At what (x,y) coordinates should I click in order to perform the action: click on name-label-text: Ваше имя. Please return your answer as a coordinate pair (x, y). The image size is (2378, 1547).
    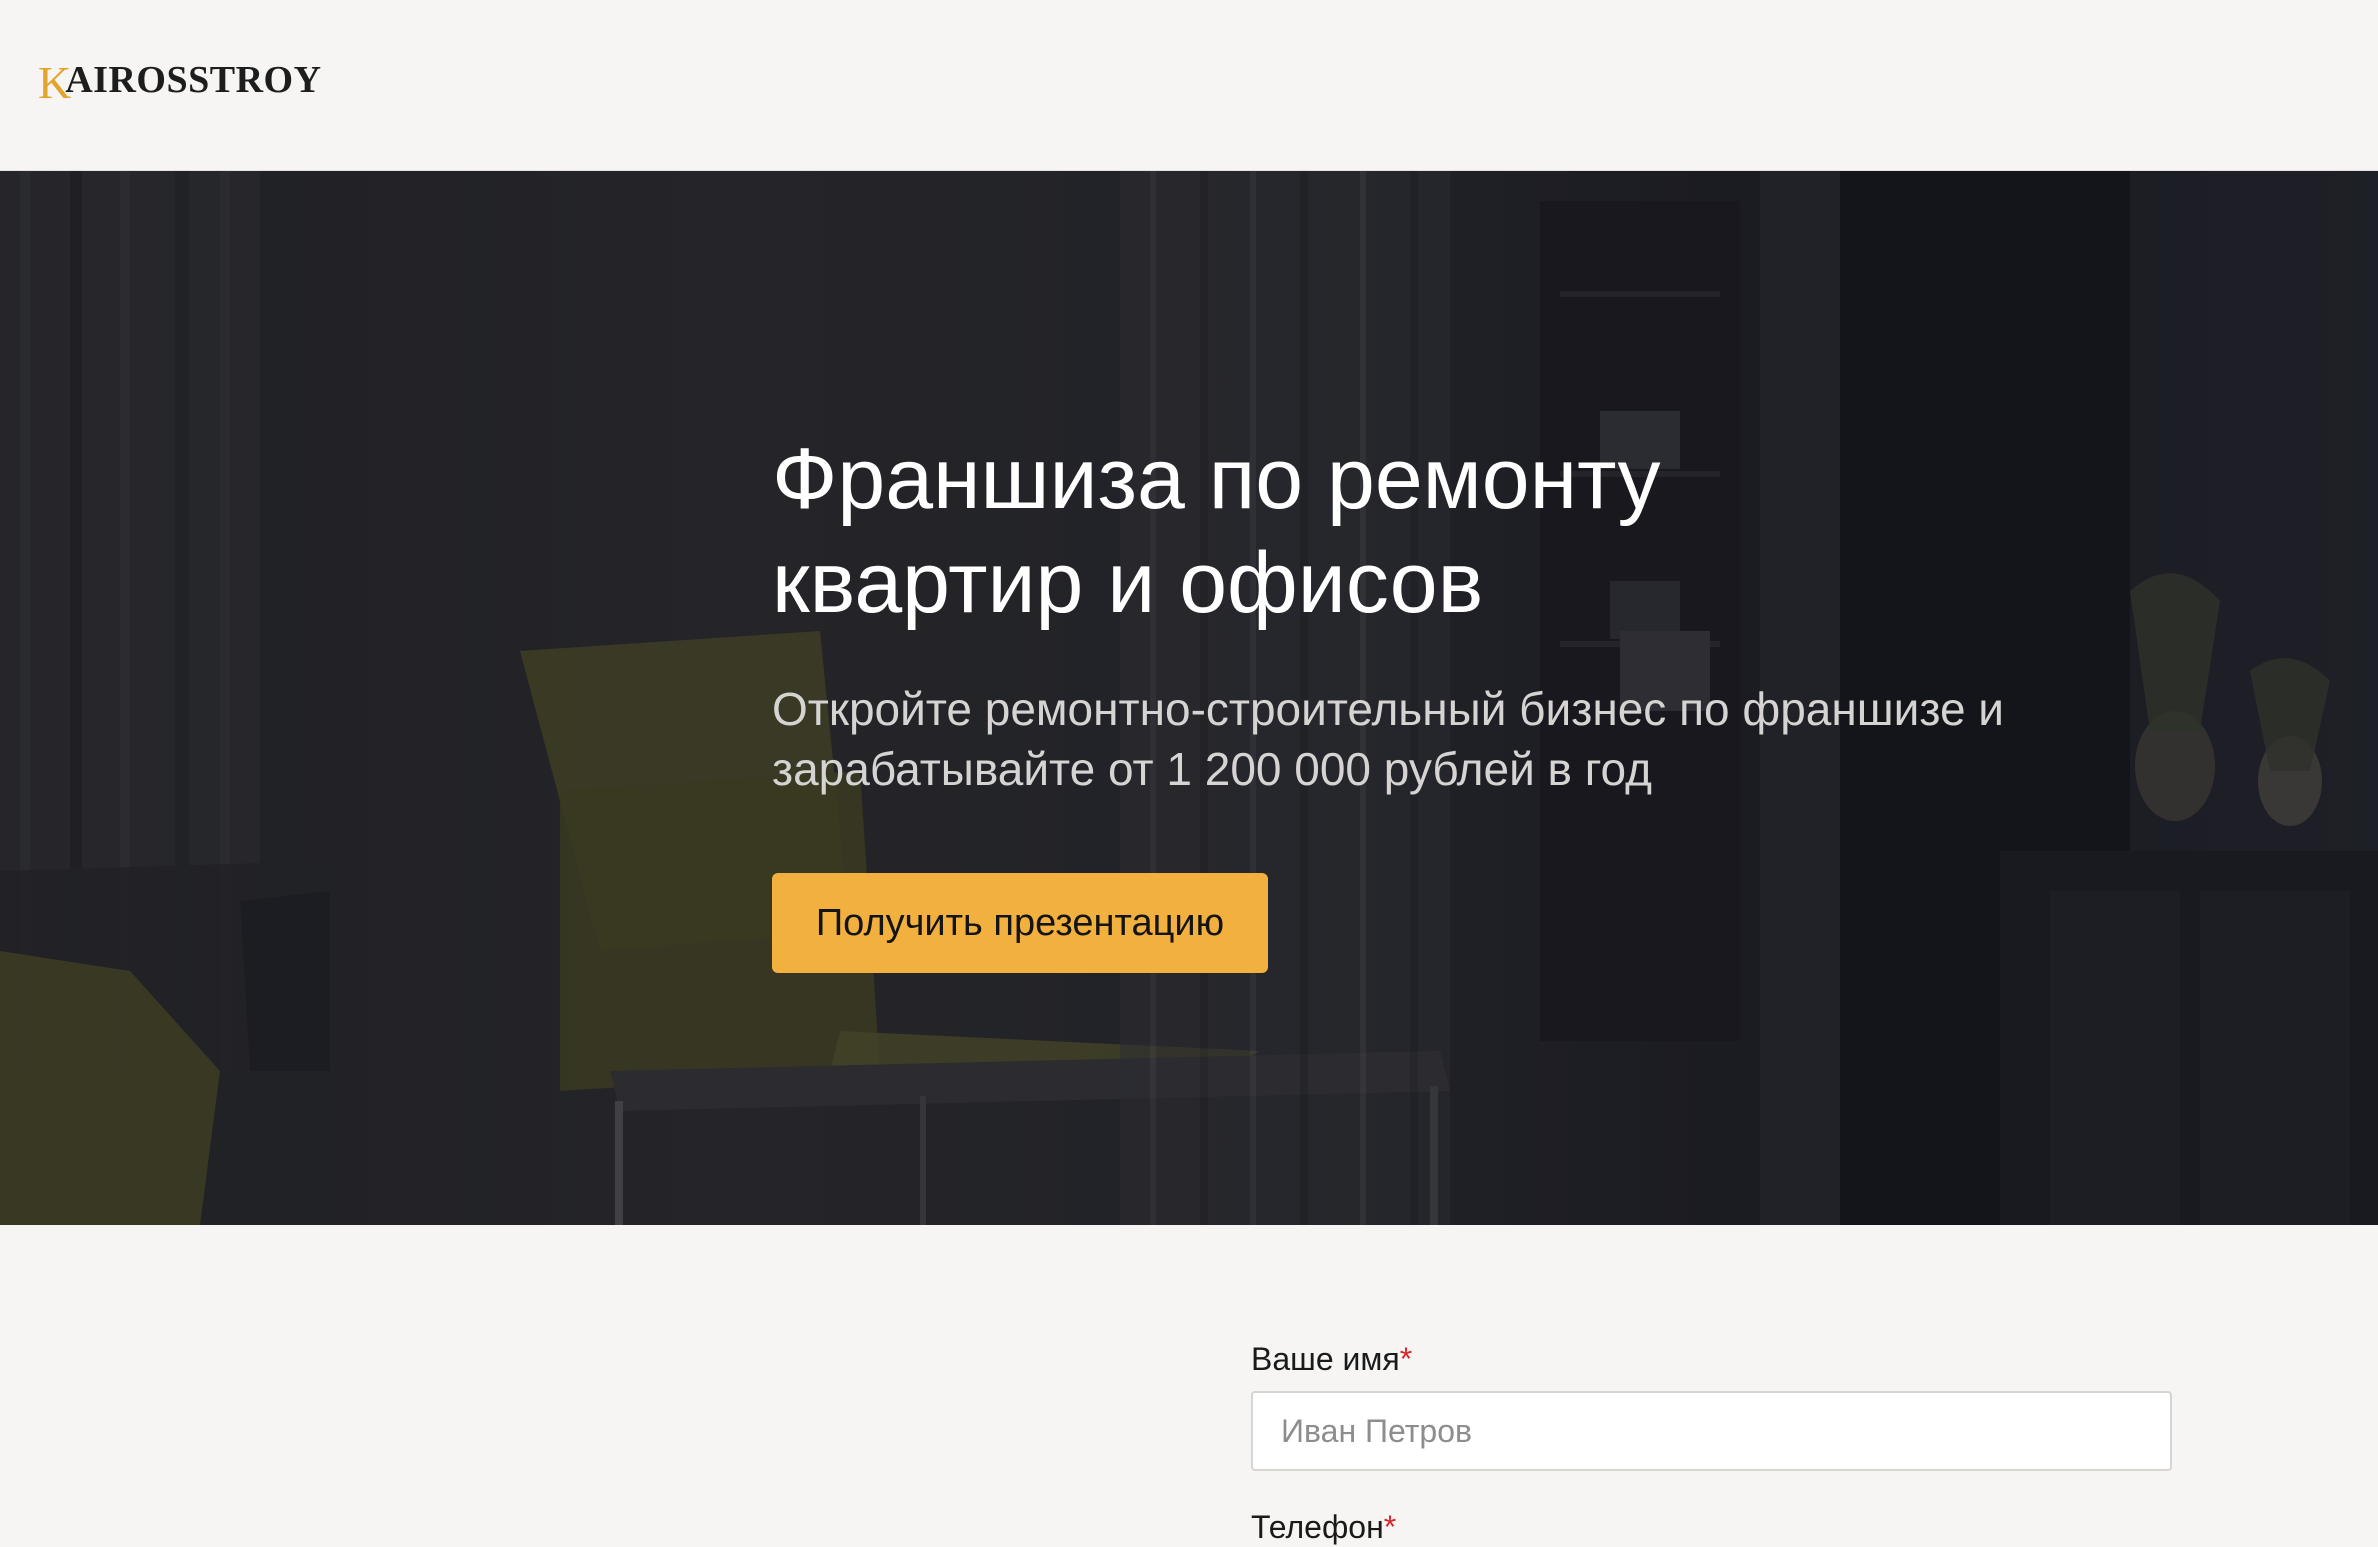
    Looking at the image, I should click on (1325, 1359).